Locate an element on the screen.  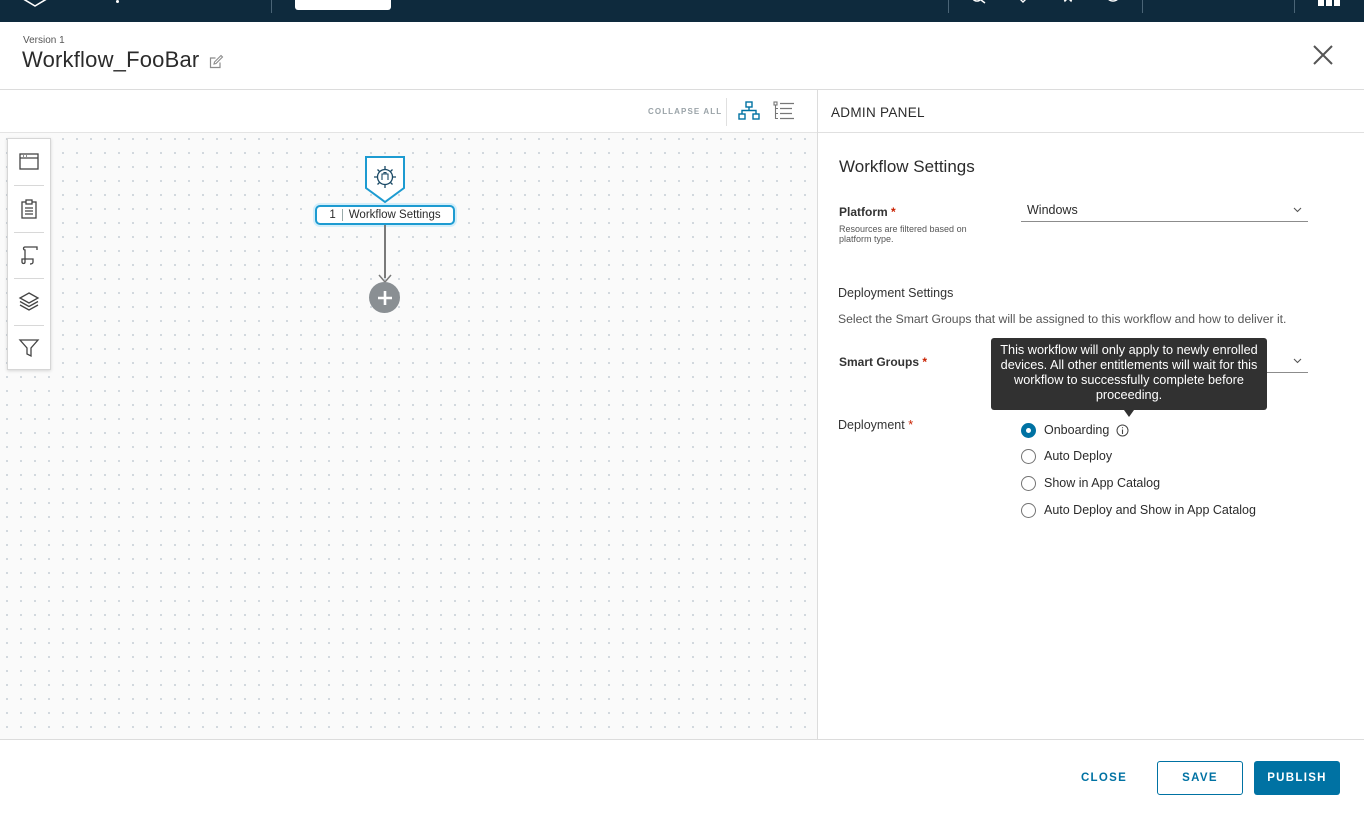
save-button: SAVE is located at coordinates (1200, 778).